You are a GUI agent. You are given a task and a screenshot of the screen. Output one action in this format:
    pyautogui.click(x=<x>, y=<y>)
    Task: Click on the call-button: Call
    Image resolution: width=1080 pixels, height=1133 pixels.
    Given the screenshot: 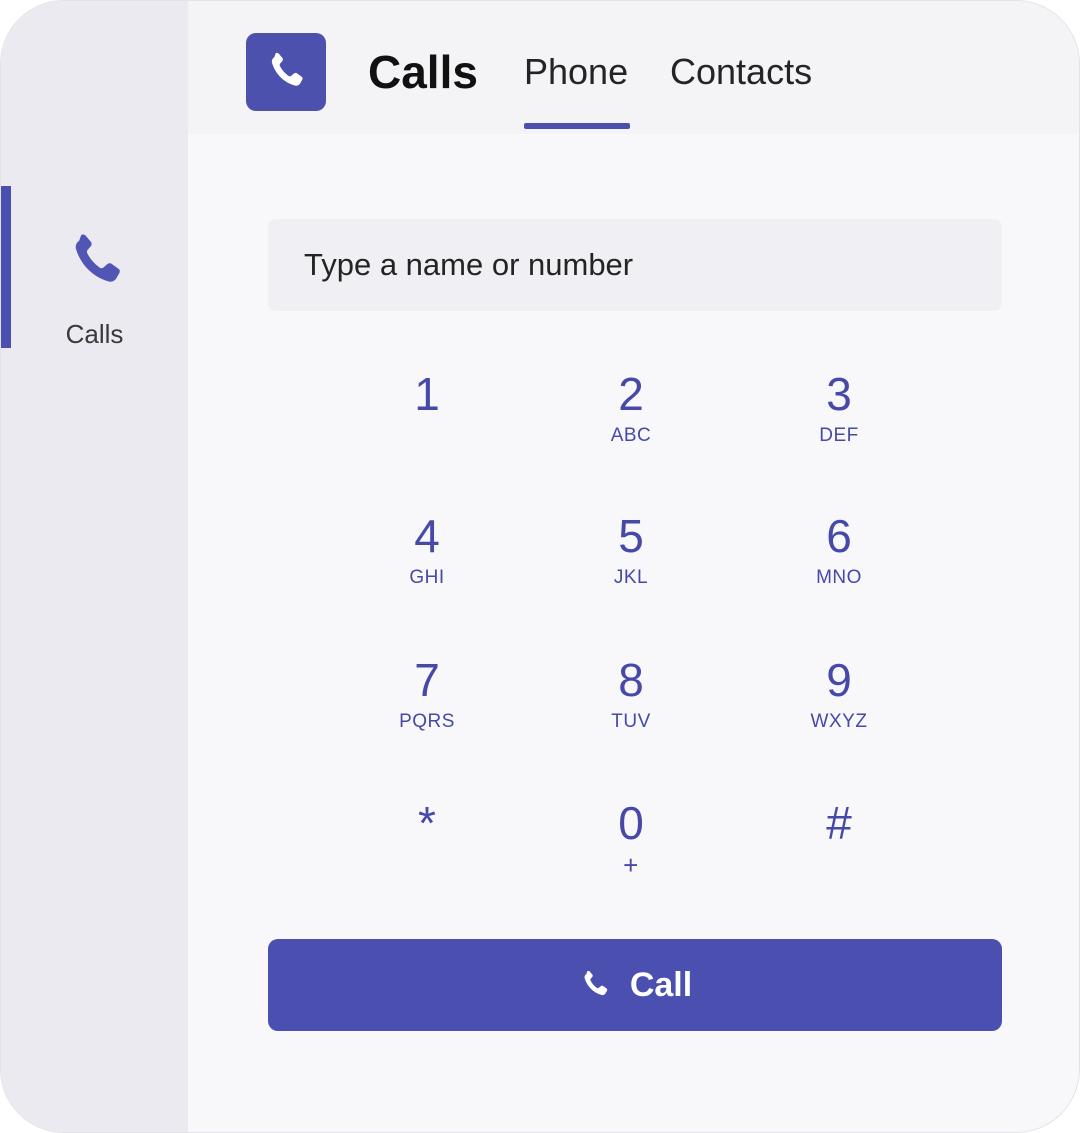 What is the action you would take?
    pyautogui.click(x=635, y=985)
    